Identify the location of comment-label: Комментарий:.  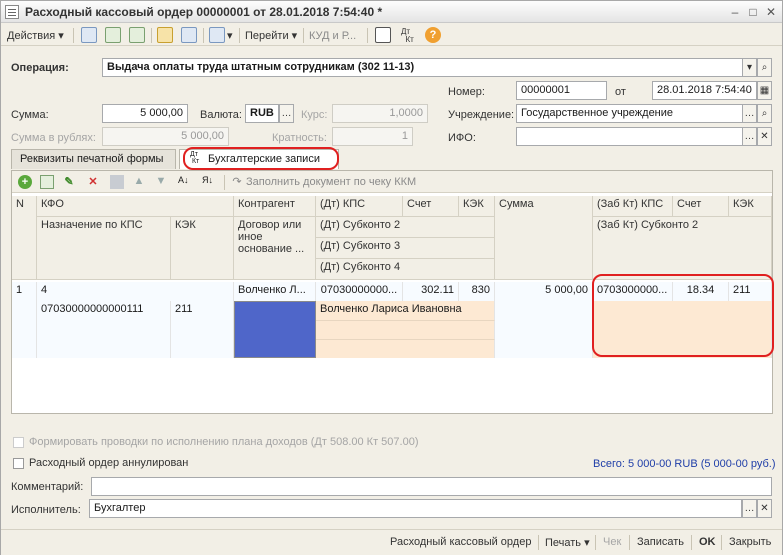
(47, 487).